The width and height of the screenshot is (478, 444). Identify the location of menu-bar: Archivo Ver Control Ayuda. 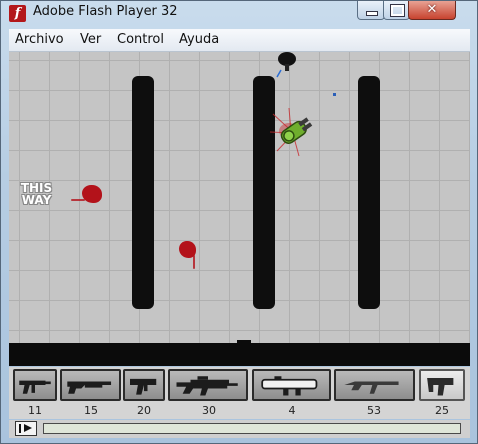
(239, 40).